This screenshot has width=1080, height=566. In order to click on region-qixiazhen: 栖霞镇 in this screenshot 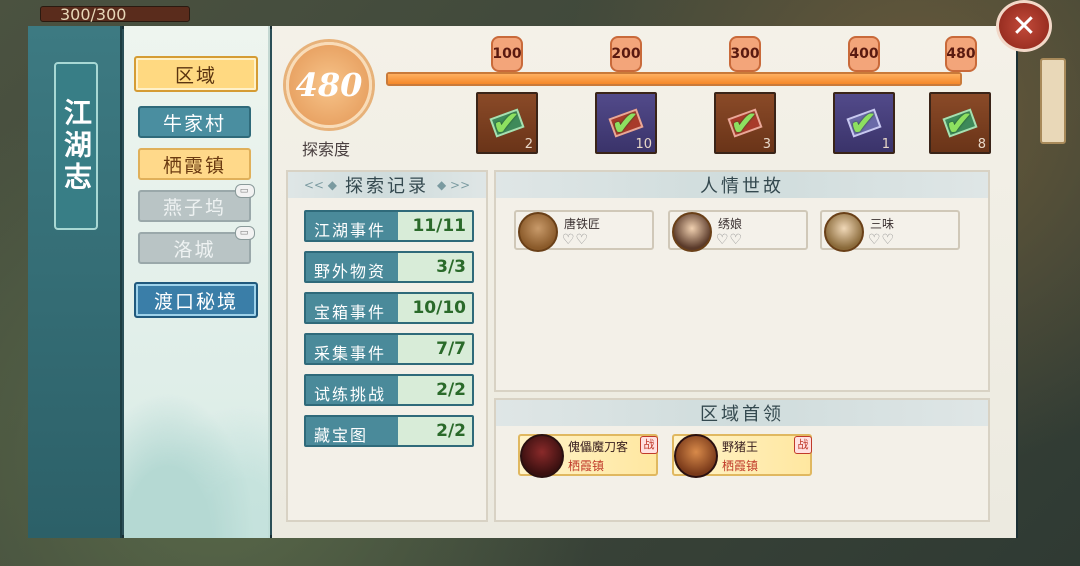, I will do `click(194, 164)`.